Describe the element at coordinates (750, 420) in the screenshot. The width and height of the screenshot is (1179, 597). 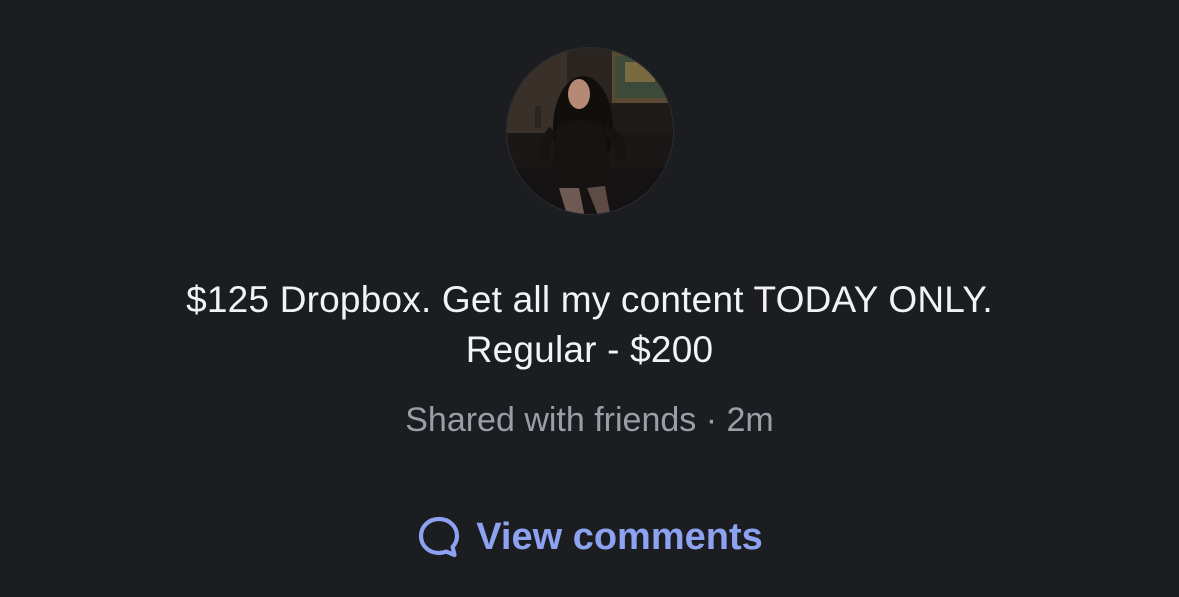
I see `timestamp: 2m` at that location.